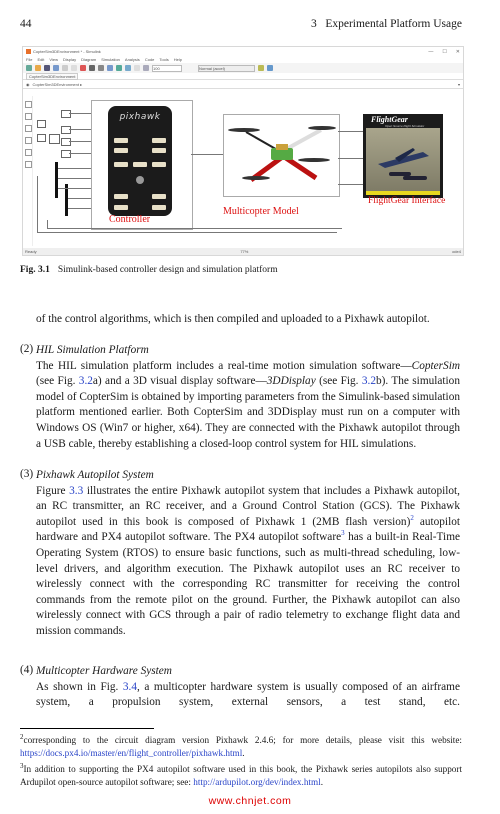 The height and width of the screenshot is (814, 500). What do you see at coordinates (256, 782) in the screenshot?
I see `footnote-link: http://ardupilot.org/dev/index.html` at bounding box center [256, 782].